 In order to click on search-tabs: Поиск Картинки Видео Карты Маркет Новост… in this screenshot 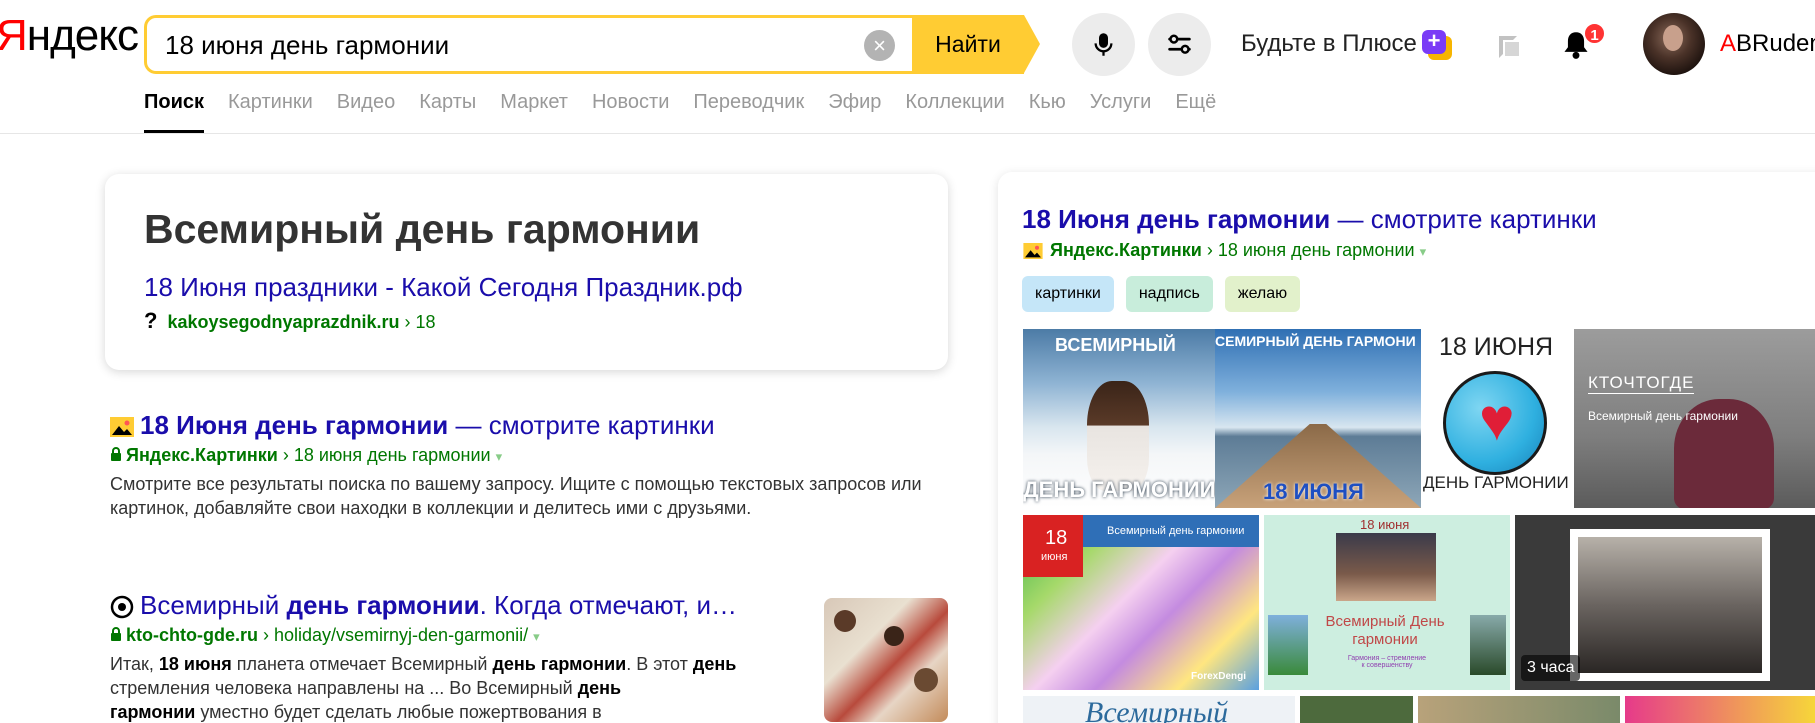, I will do `click(692, 112)`.